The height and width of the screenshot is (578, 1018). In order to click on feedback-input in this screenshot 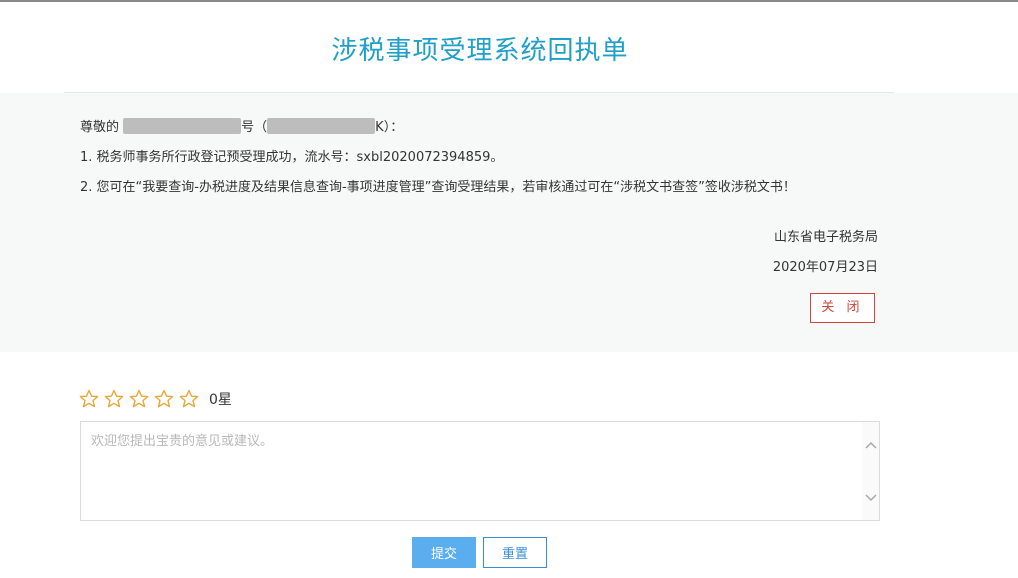, I will do `click(471, 471)`.